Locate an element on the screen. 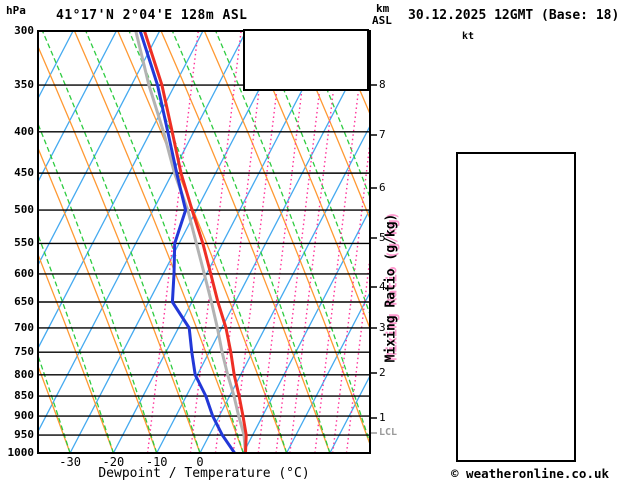 The width and height of the screenshot is (629, 486). km-tick-label: 1 is located at coordinates (382, 417).